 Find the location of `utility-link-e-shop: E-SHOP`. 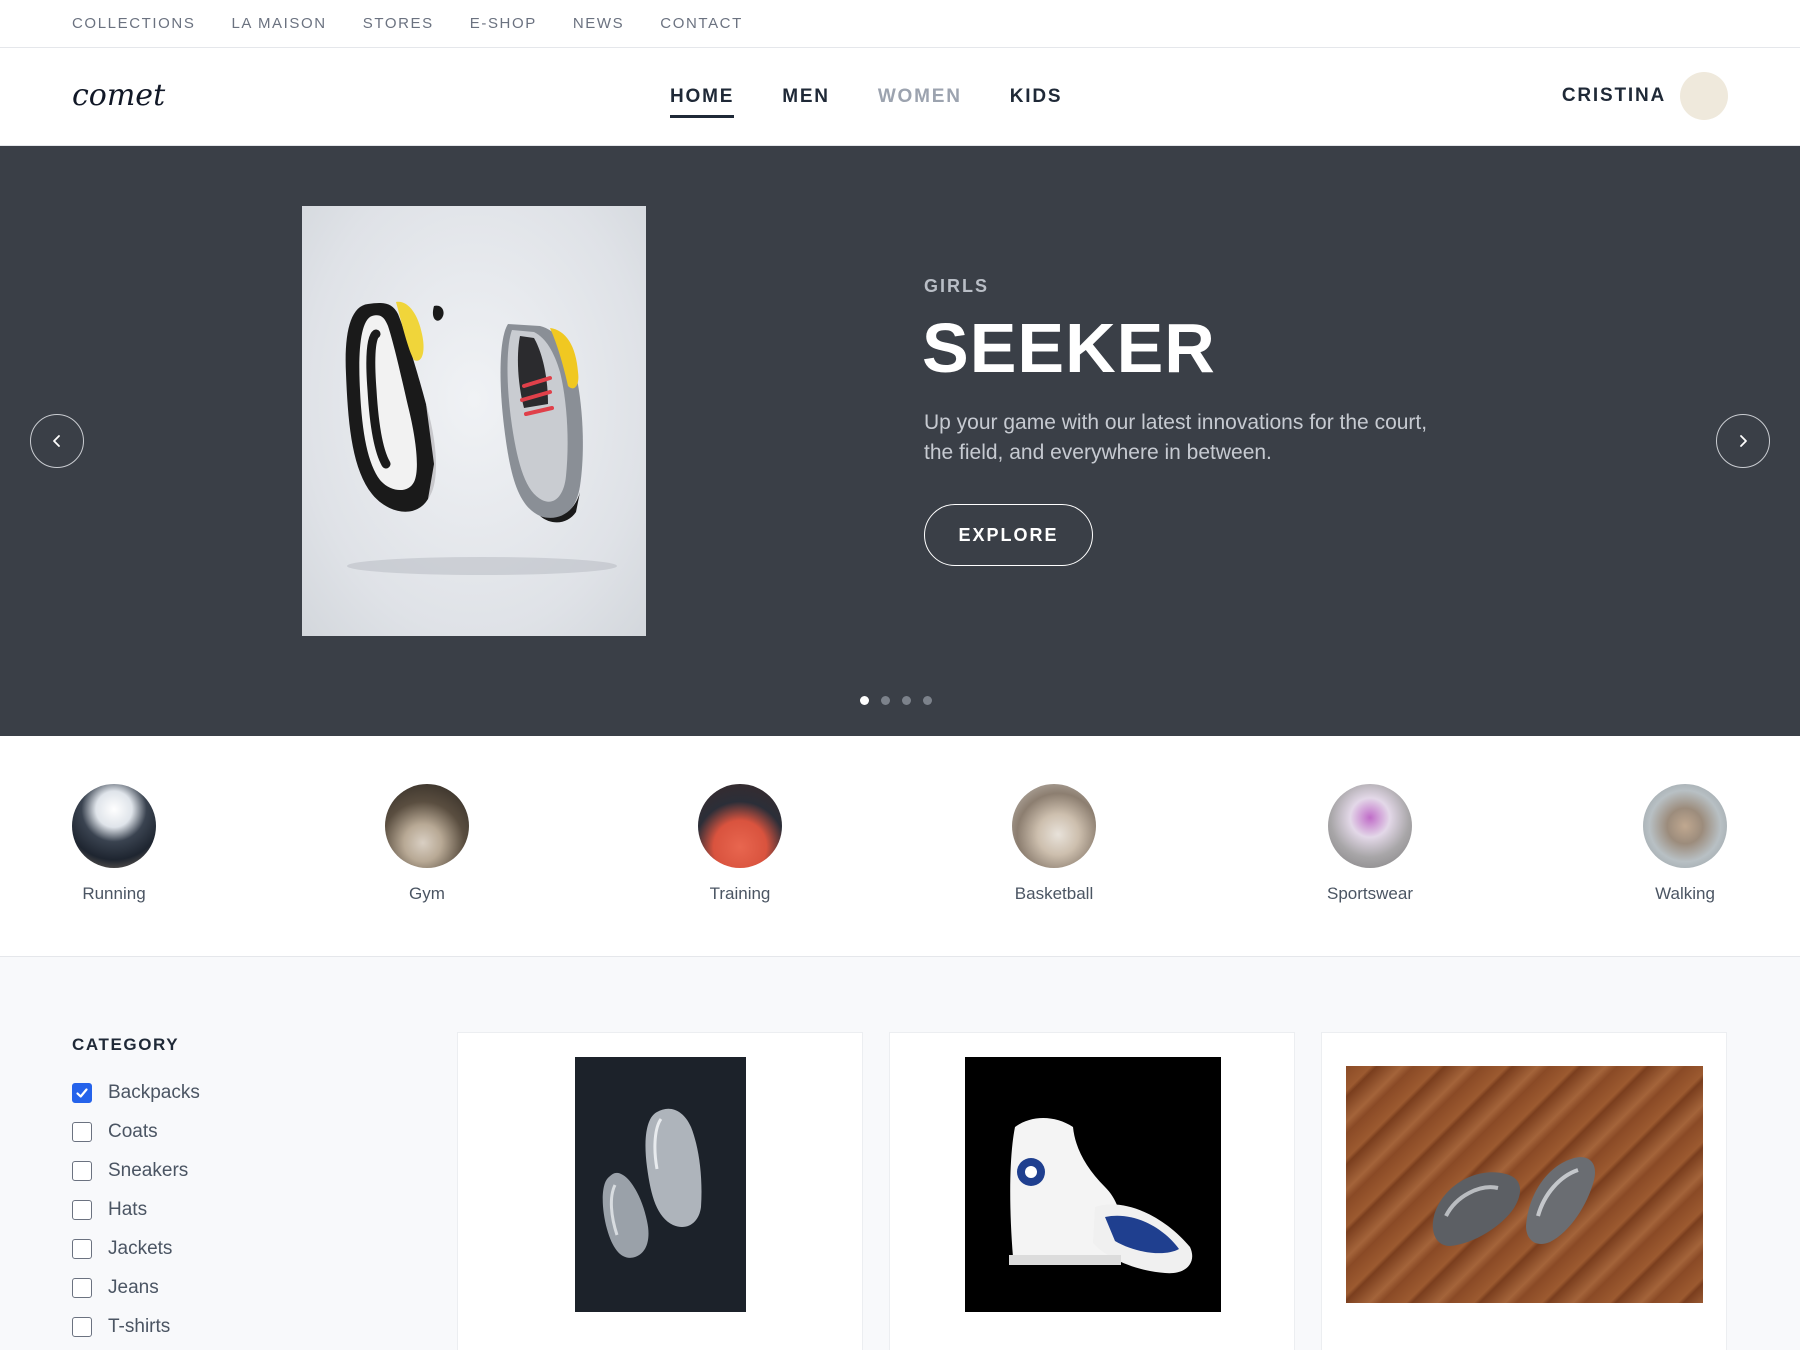

utility-link-e-shop: E-SHOP is located at coordinates (503, 23).